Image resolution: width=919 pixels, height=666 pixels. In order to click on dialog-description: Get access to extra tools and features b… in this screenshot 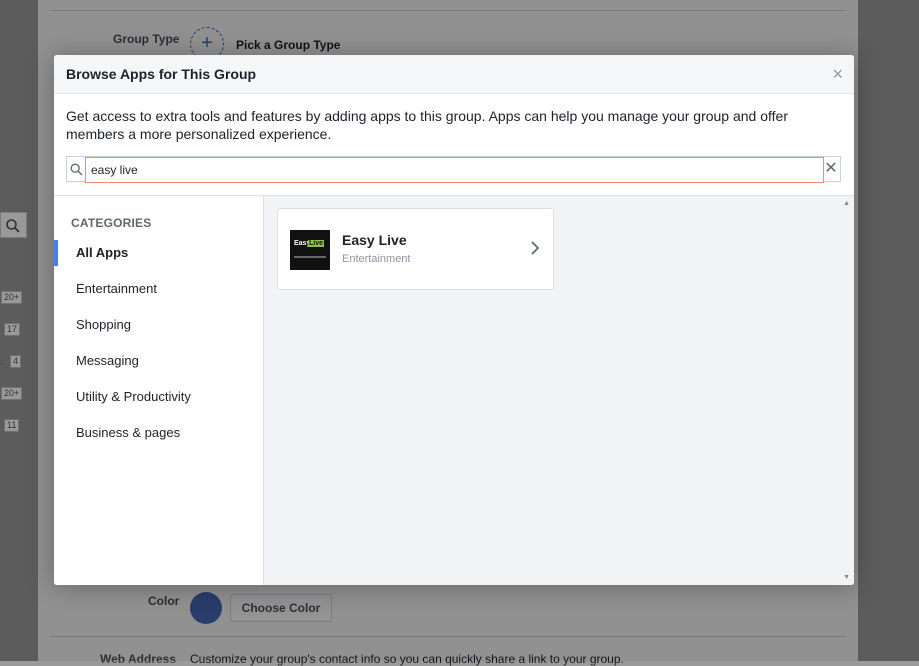, I will do `click(427, 125)`.